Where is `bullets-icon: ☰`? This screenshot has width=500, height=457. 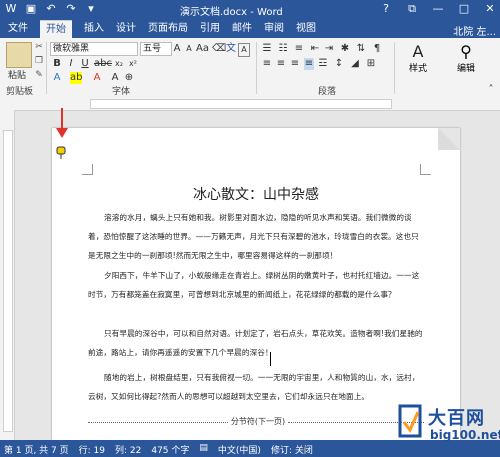
bullets-icon: ☰ is located at coordinates (267, 49).